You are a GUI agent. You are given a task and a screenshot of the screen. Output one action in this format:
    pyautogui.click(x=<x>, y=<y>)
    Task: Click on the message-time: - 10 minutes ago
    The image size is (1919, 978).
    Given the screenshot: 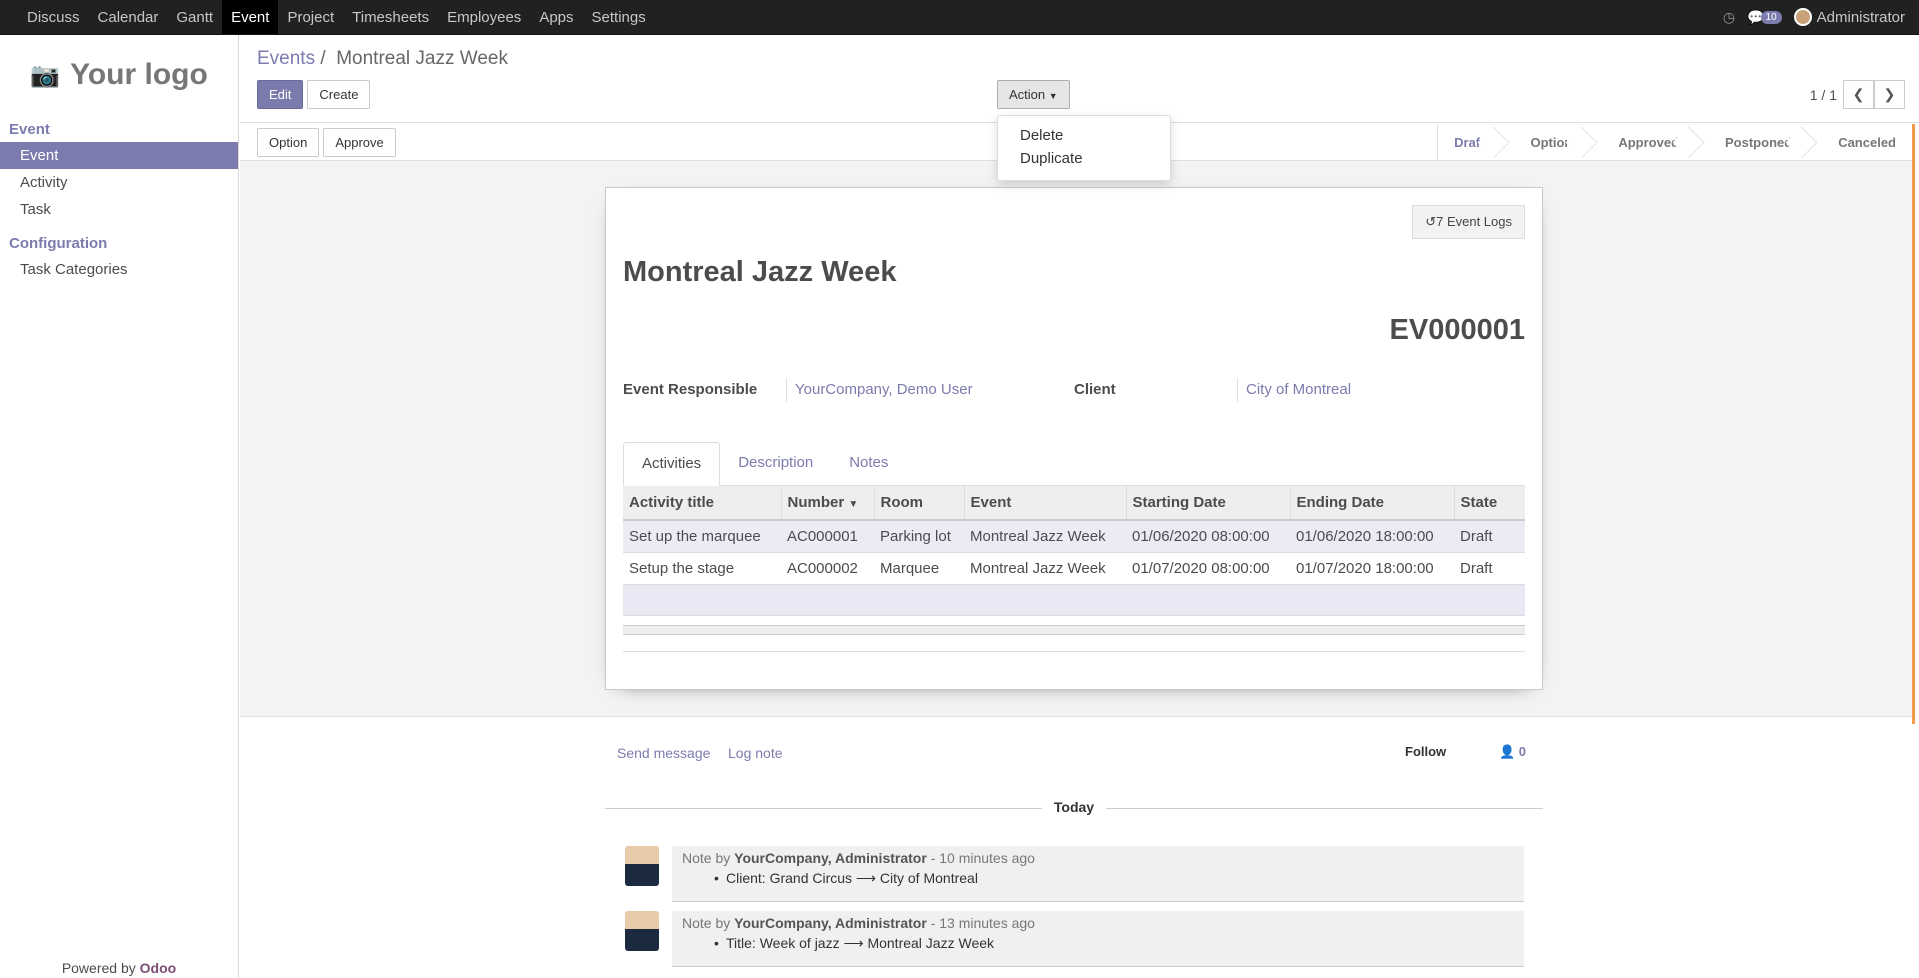 What is the action you would take?
    pyautogui.click(x=982, y=858)
    